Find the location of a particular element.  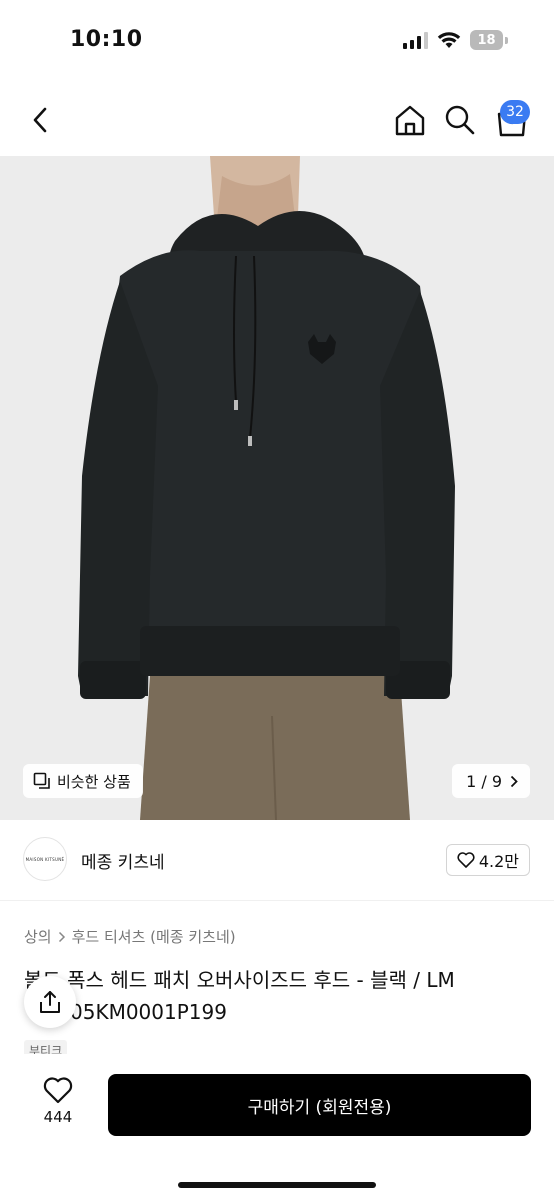

product-title-line-1: 볼드 폭스 헤드 패치 오버사이즈드 후드 - 블랙 / LM is located at coordinates (239, 980).